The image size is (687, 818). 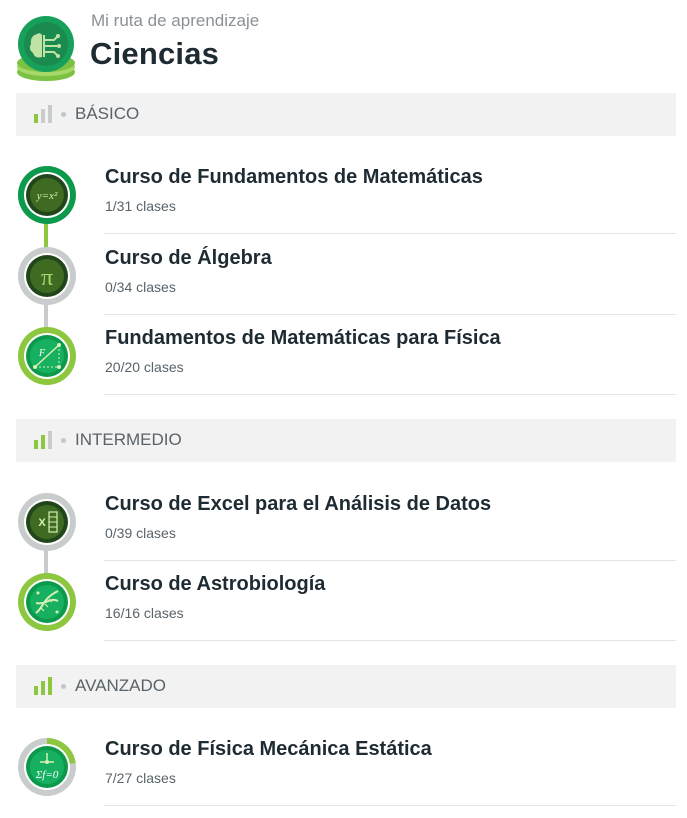 I want to click on course-progress: 20/20 clases, so click(x=144, y=367).